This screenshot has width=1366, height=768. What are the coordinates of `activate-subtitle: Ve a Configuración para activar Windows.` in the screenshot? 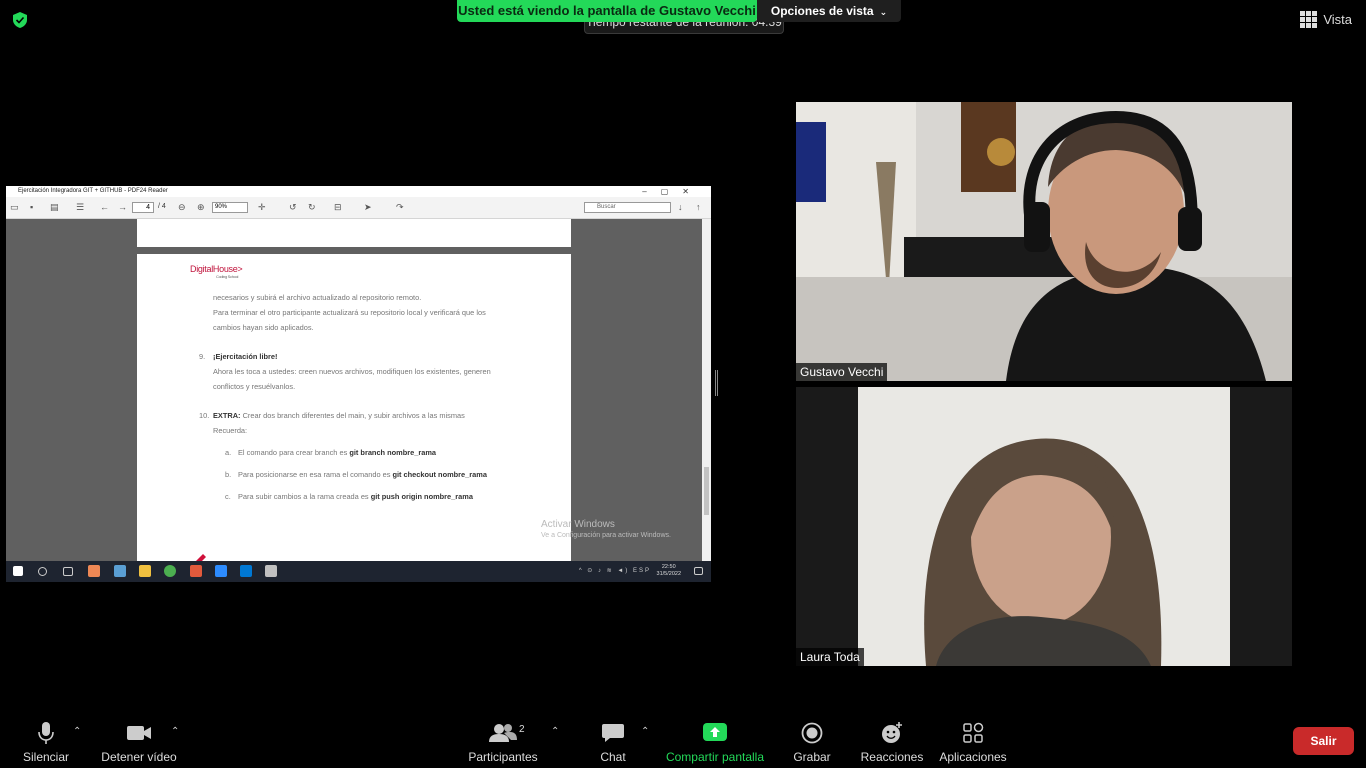 It's located at (606, 535).